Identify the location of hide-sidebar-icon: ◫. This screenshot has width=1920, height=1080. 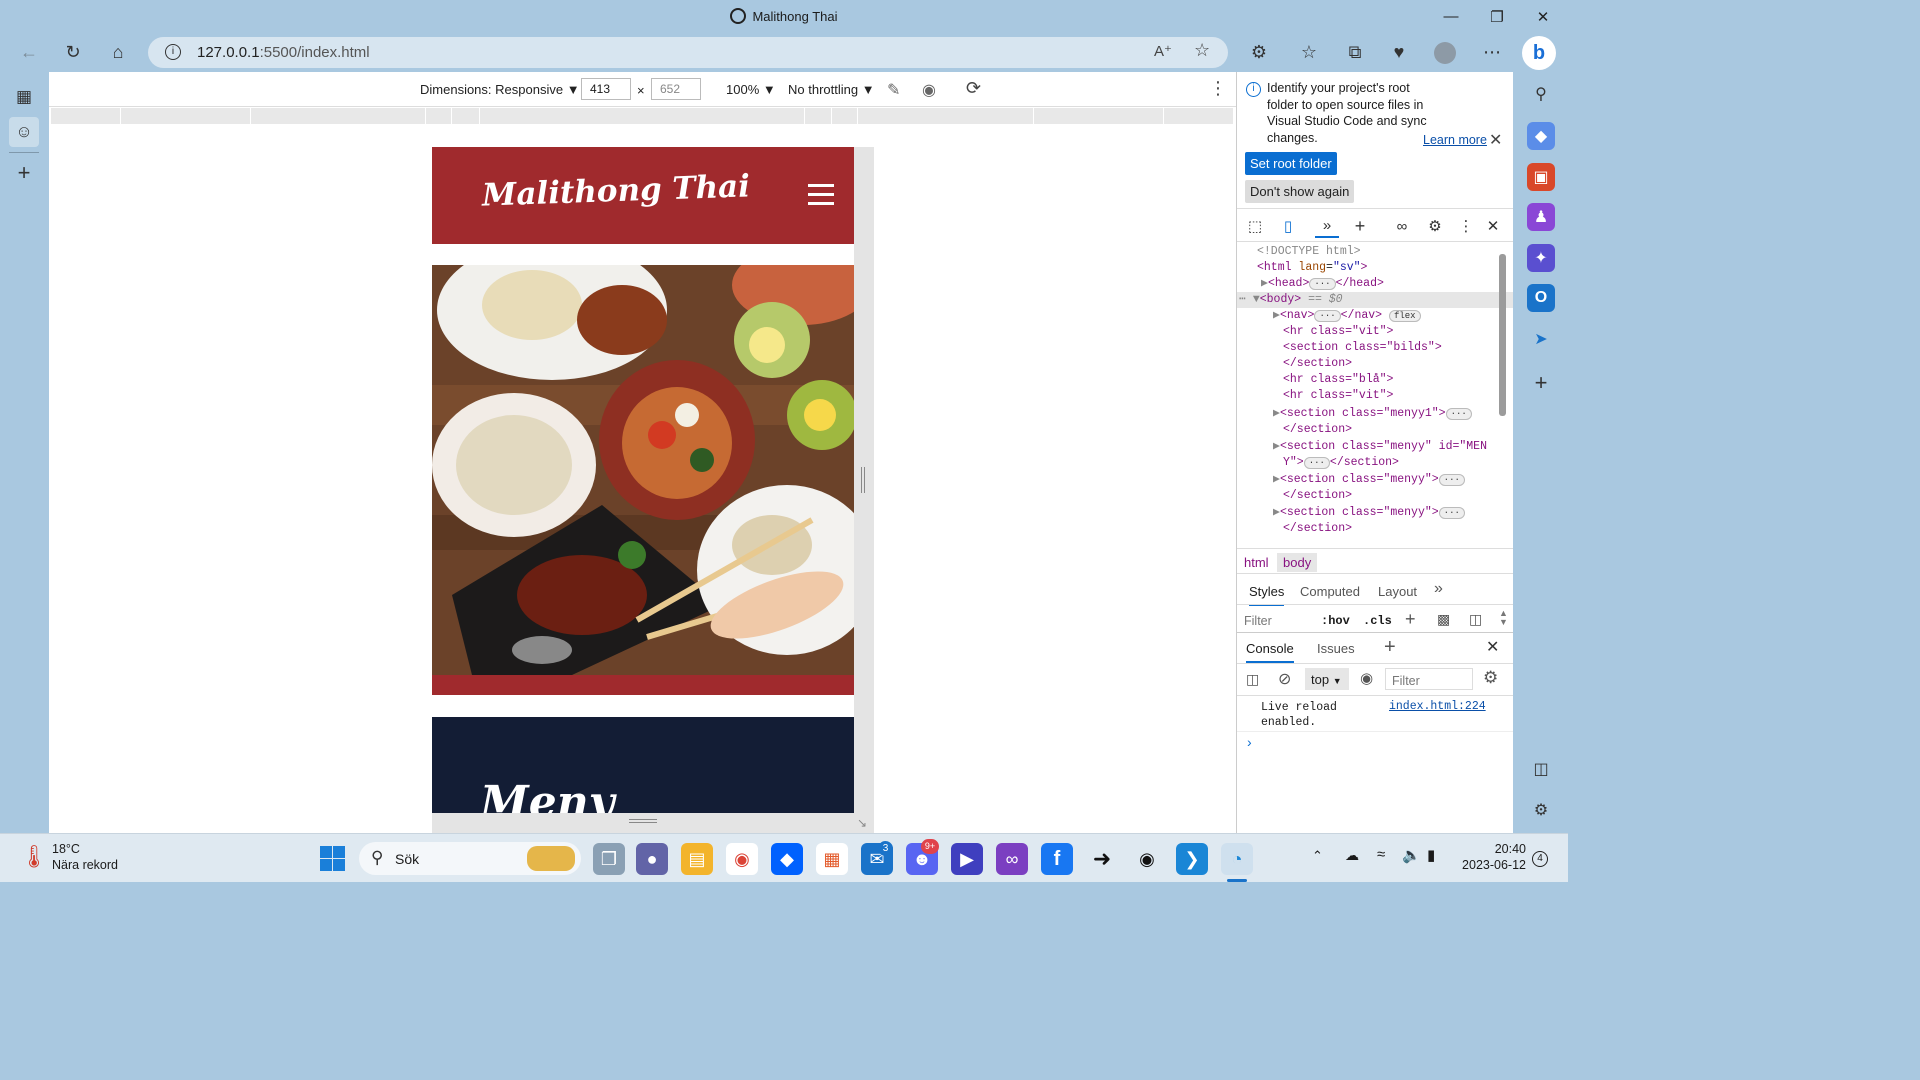
(1541, 769).